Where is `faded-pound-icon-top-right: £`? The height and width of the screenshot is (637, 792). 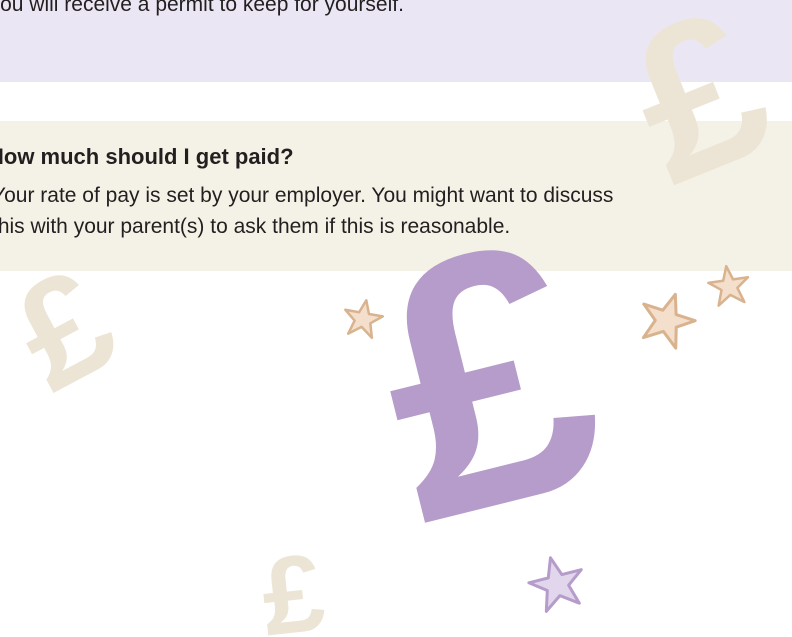 faded-pound-icon-top-right: £ is located at coordinates (695, 114).